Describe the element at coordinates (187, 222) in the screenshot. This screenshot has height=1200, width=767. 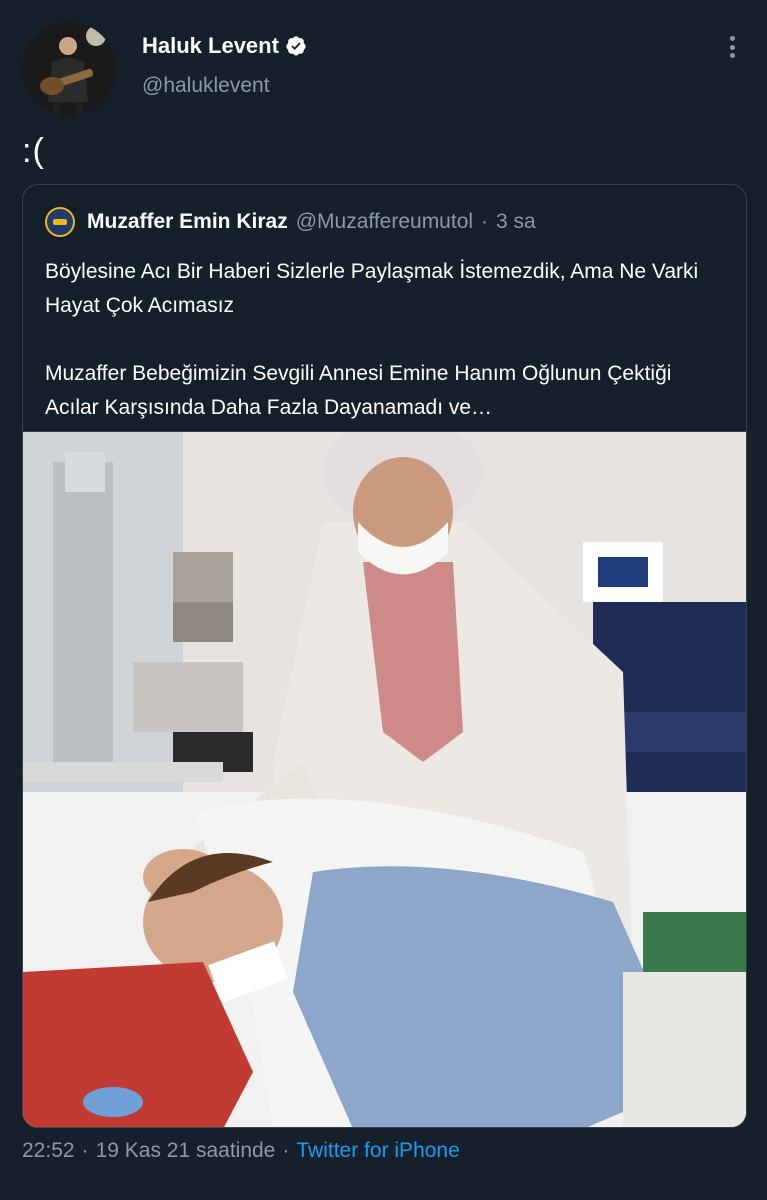
I see `quoted-author-name: Muzaffer Emin Kiraz` at that location.